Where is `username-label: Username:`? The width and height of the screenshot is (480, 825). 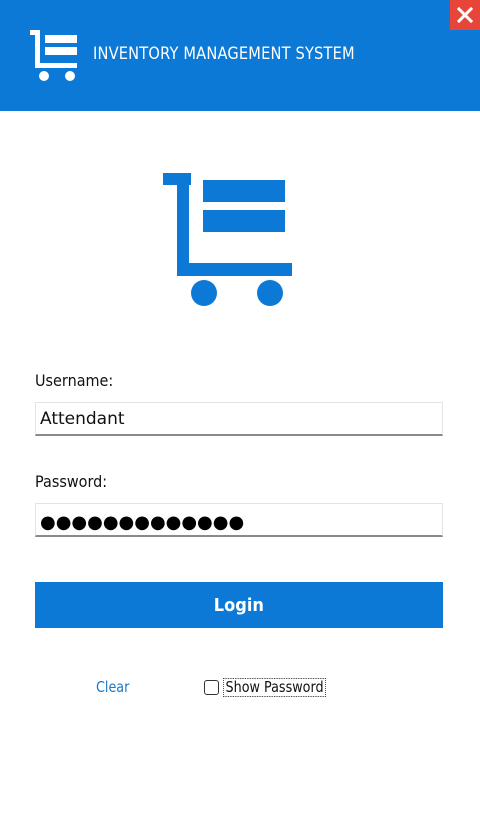 username-label: Username: is located at coordinates (74, 380).